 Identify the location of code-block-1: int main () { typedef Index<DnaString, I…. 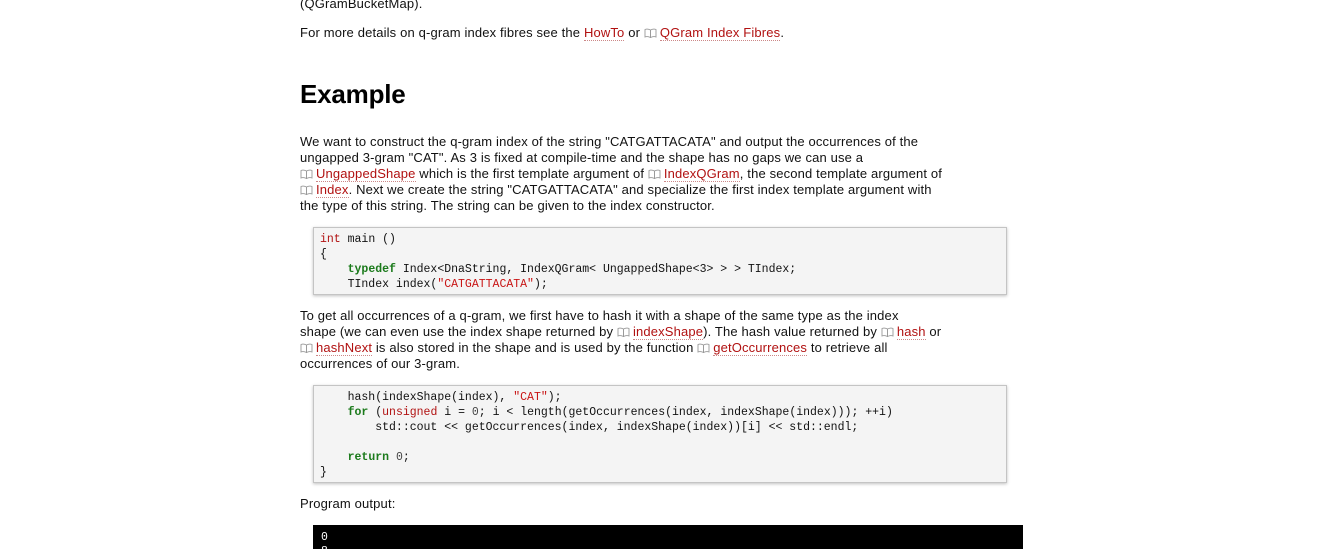
(660, 261).